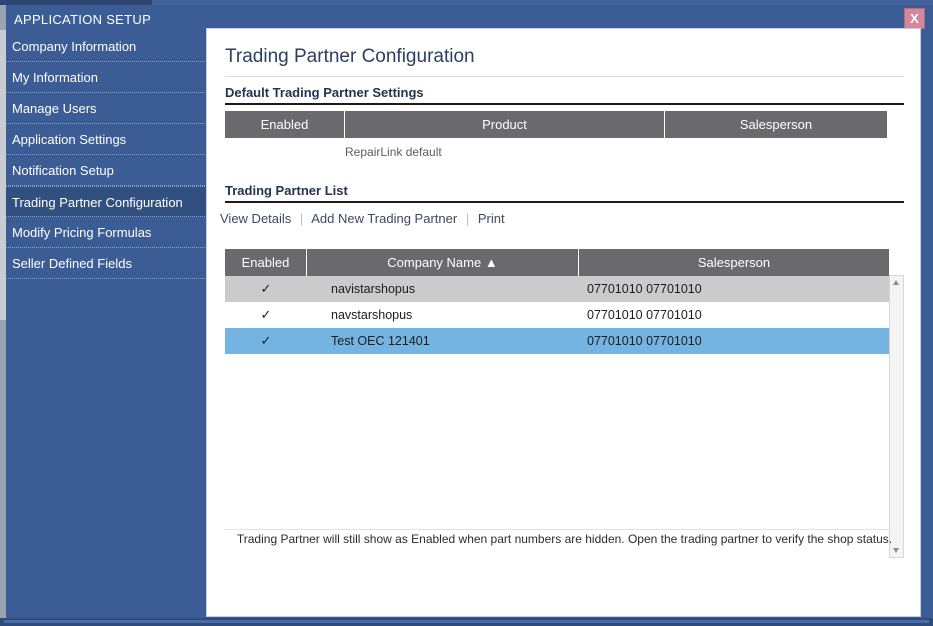  Describe the element at coordinates (564, 104) in the screenshot. I see `section-rule-default-settings` at that location.